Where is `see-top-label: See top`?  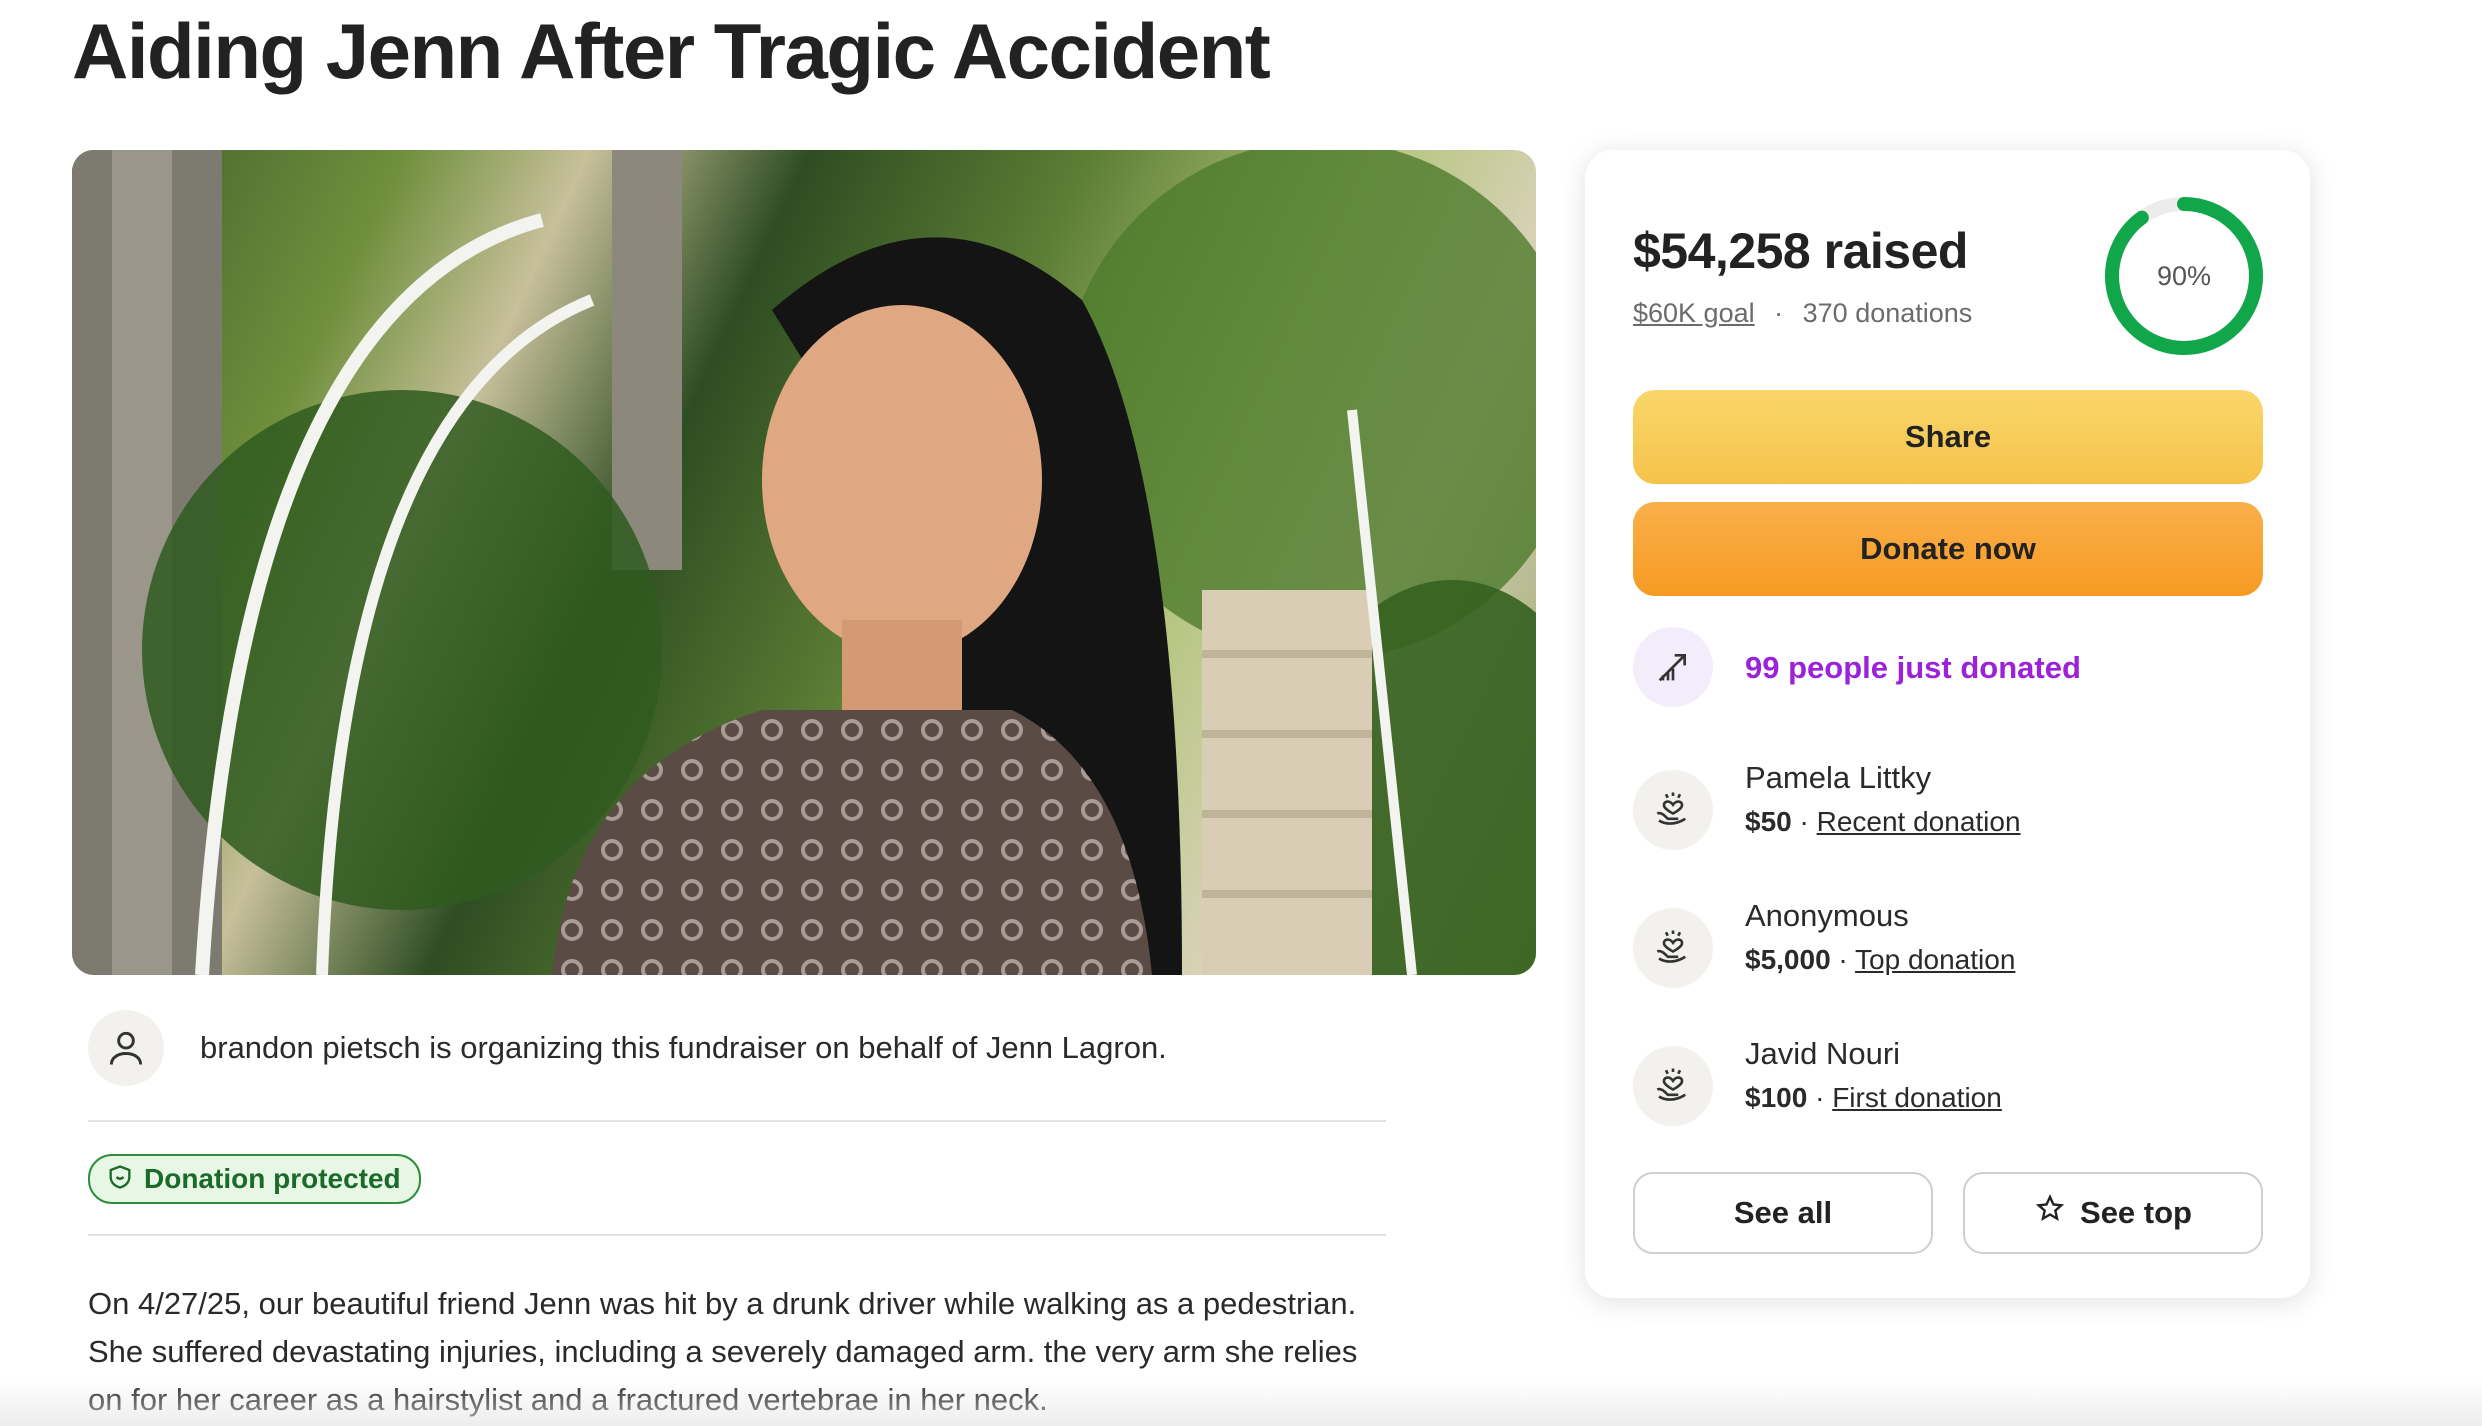 see-top-label: See top is located at coordinates (2136, 1212).